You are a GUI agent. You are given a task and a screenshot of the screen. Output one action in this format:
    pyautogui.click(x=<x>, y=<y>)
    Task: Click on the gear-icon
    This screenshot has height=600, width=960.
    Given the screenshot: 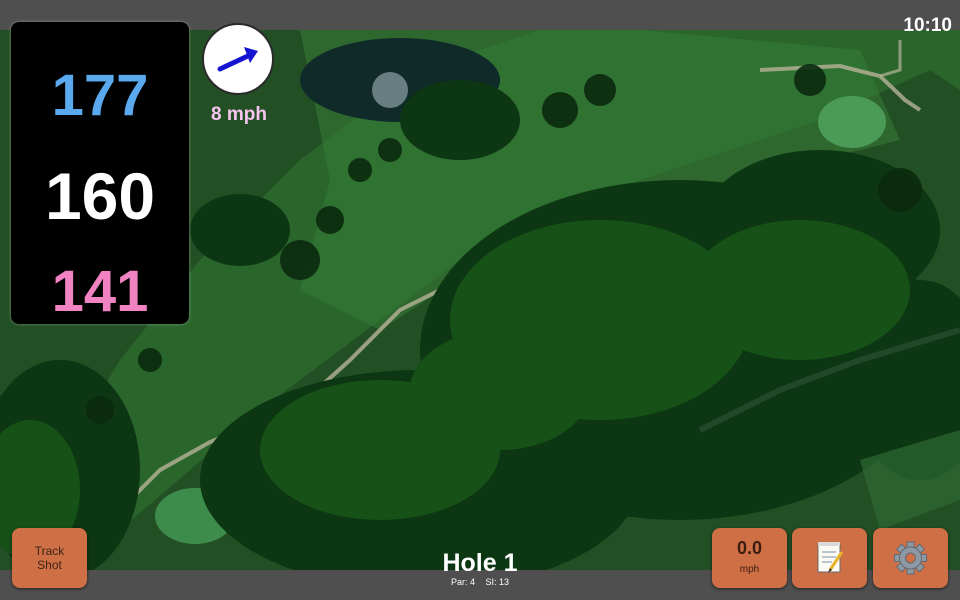 What is the action you would take?
    pyautogui.click(x=910, y=558)
    